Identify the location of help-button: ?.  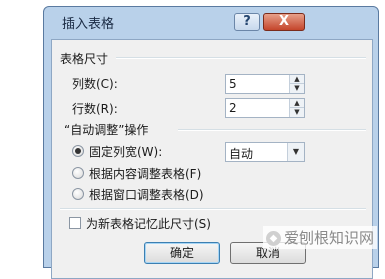
(247, 22).